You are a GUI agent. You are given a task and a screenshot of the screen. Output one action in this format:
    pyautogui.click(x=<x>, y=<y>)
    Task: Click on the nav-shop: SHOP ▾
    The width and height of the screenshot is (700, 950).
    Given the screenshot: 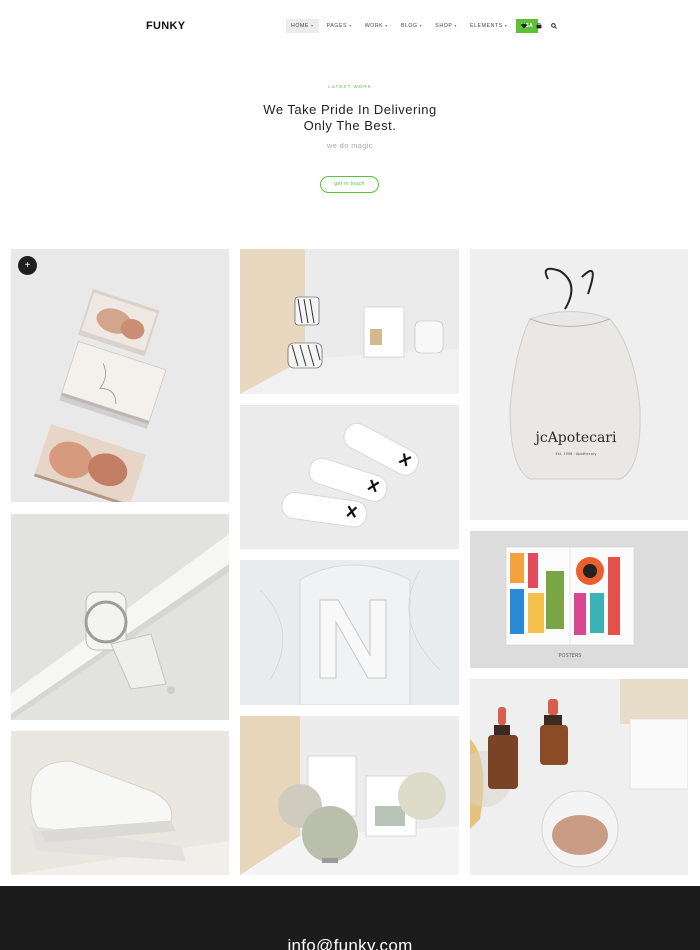 What is the action you would take?
    pyautogui.click(x=446, y=26)
    